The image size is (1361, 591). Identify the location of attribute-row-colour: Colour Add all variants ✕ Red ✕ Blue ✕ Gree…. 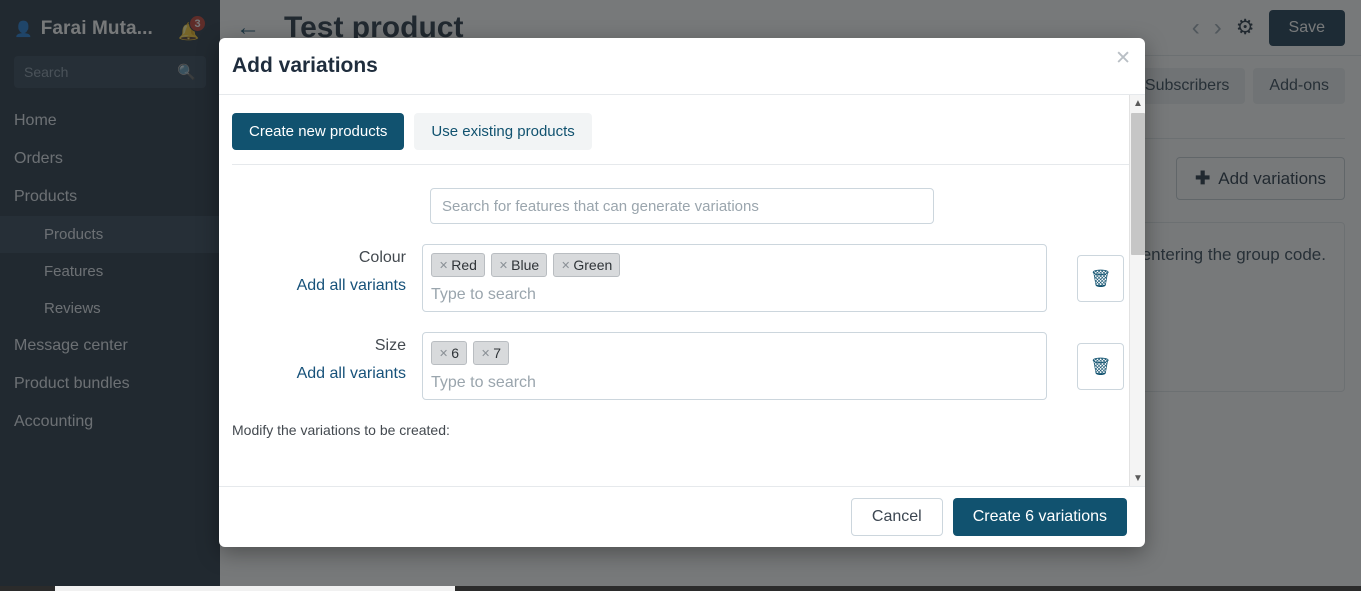
(682, 278).